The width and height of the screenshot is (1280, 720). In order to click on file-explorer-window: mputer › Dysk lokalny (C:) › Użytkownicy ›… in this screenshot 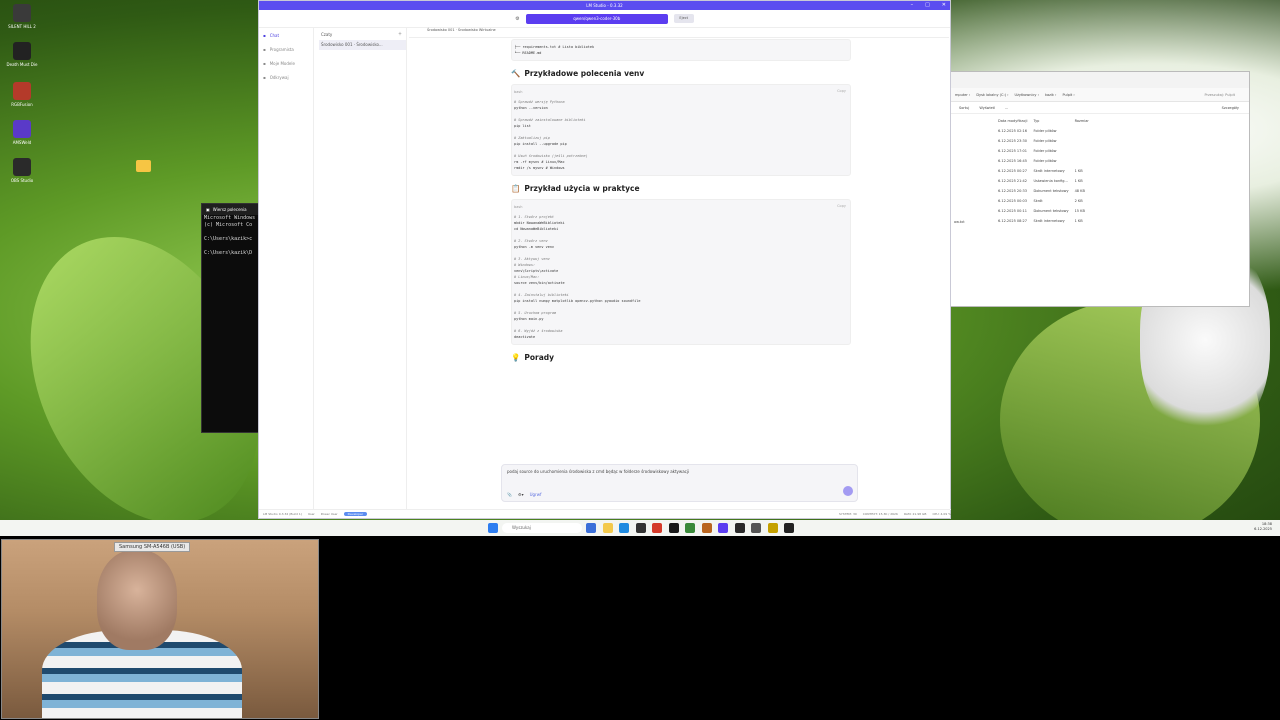, I will do `click(1100, 189)`.